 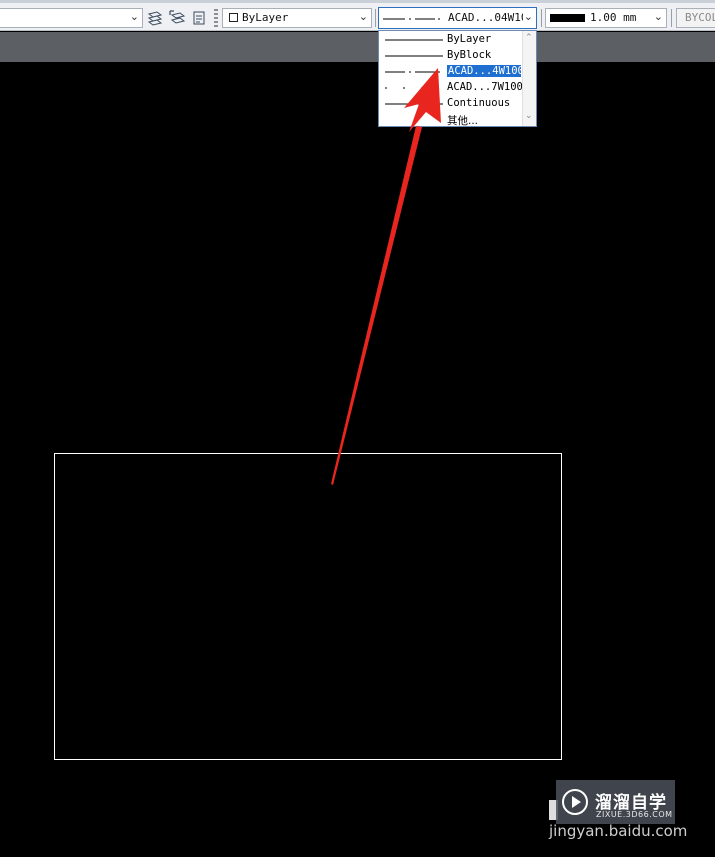 What do you see at coordinates (575, 802) in the screenshot?
I see `play-icon` at bounding box center [575, 802].